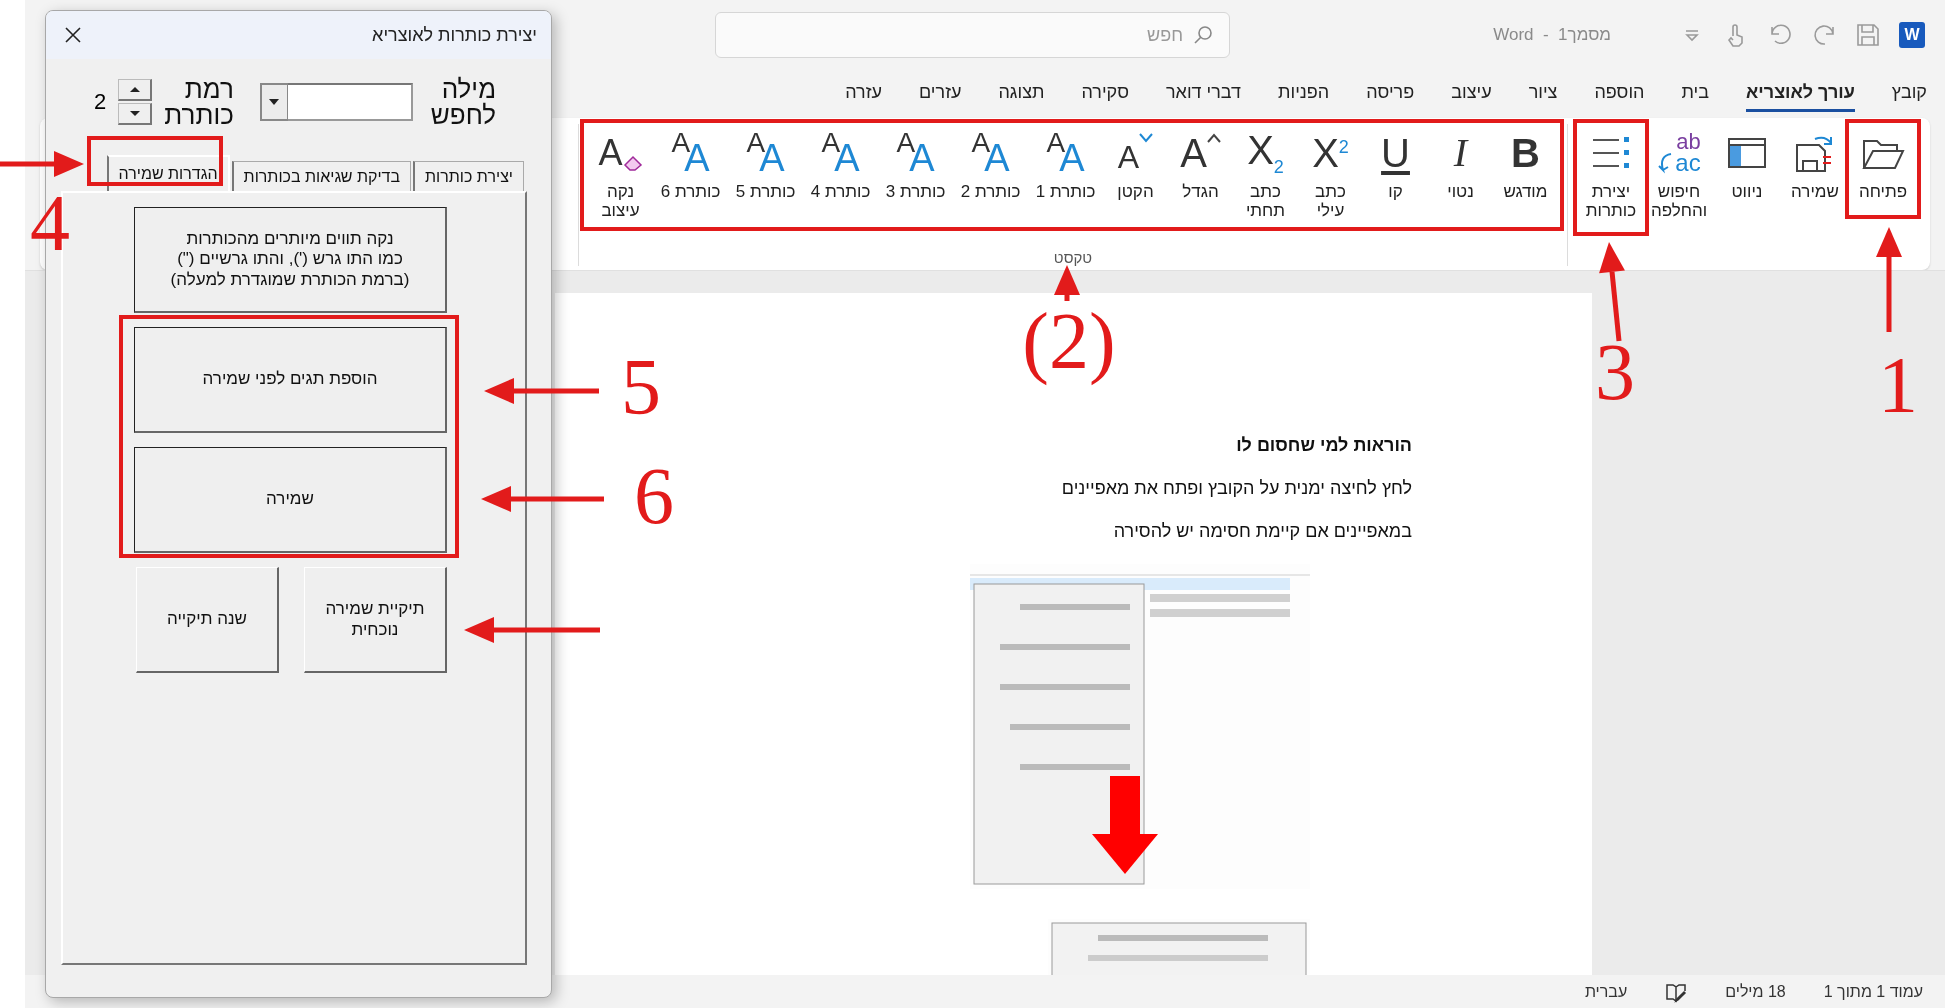  What do you see at coordinates (290, 500) in the screenshot?
I see `dialog-button: שמירה` at bounding box center [290, 500].